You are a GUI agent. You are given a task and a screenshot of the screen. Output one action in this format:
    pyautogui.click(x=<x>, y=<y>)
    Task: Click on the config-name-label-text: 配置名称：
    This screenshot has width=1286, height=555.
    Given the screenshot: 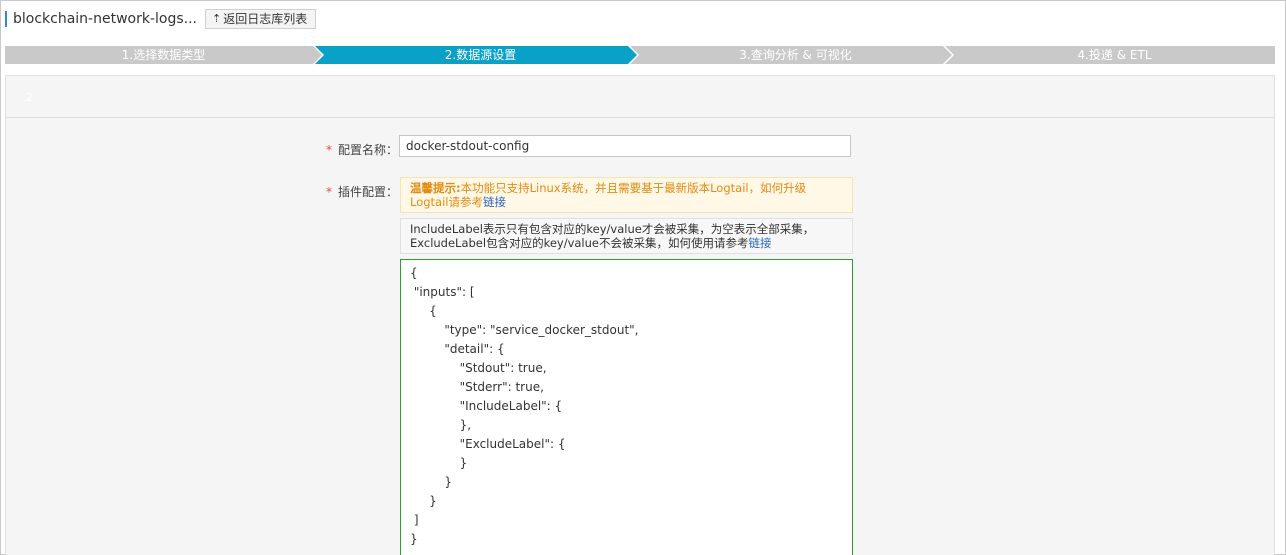 What is the action you would take?
    pyautogui.click(x=367, y=150)
    